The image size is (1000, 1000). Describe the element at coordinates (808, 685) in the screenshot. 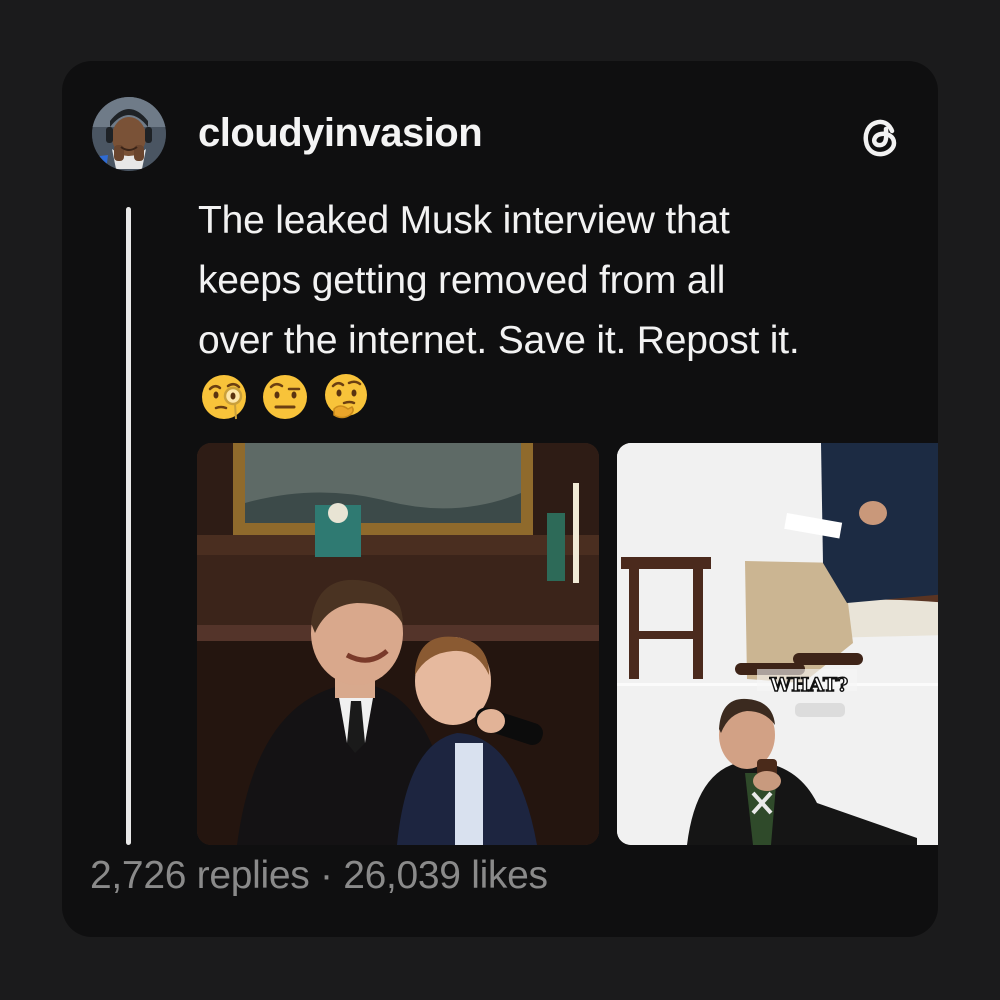

I see `video-caption: WHAT?` at that location.